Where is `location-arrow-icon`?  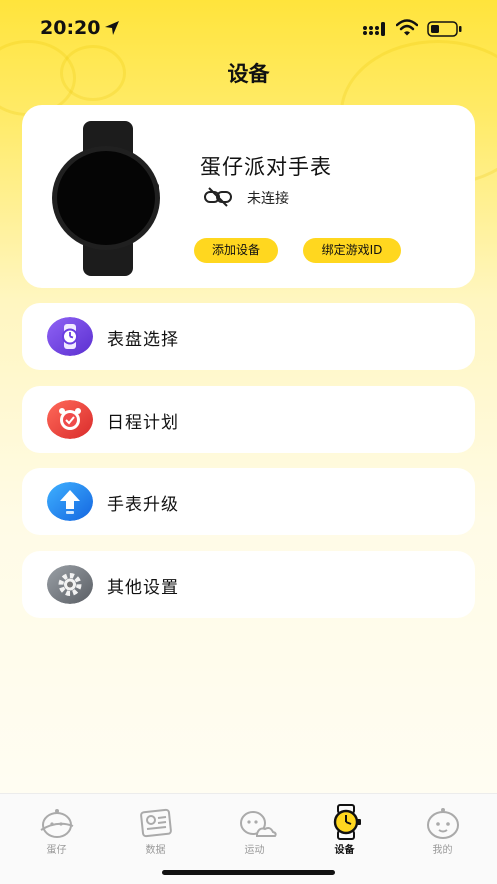 location-arrow-icon is located at coordinates (112, 28).